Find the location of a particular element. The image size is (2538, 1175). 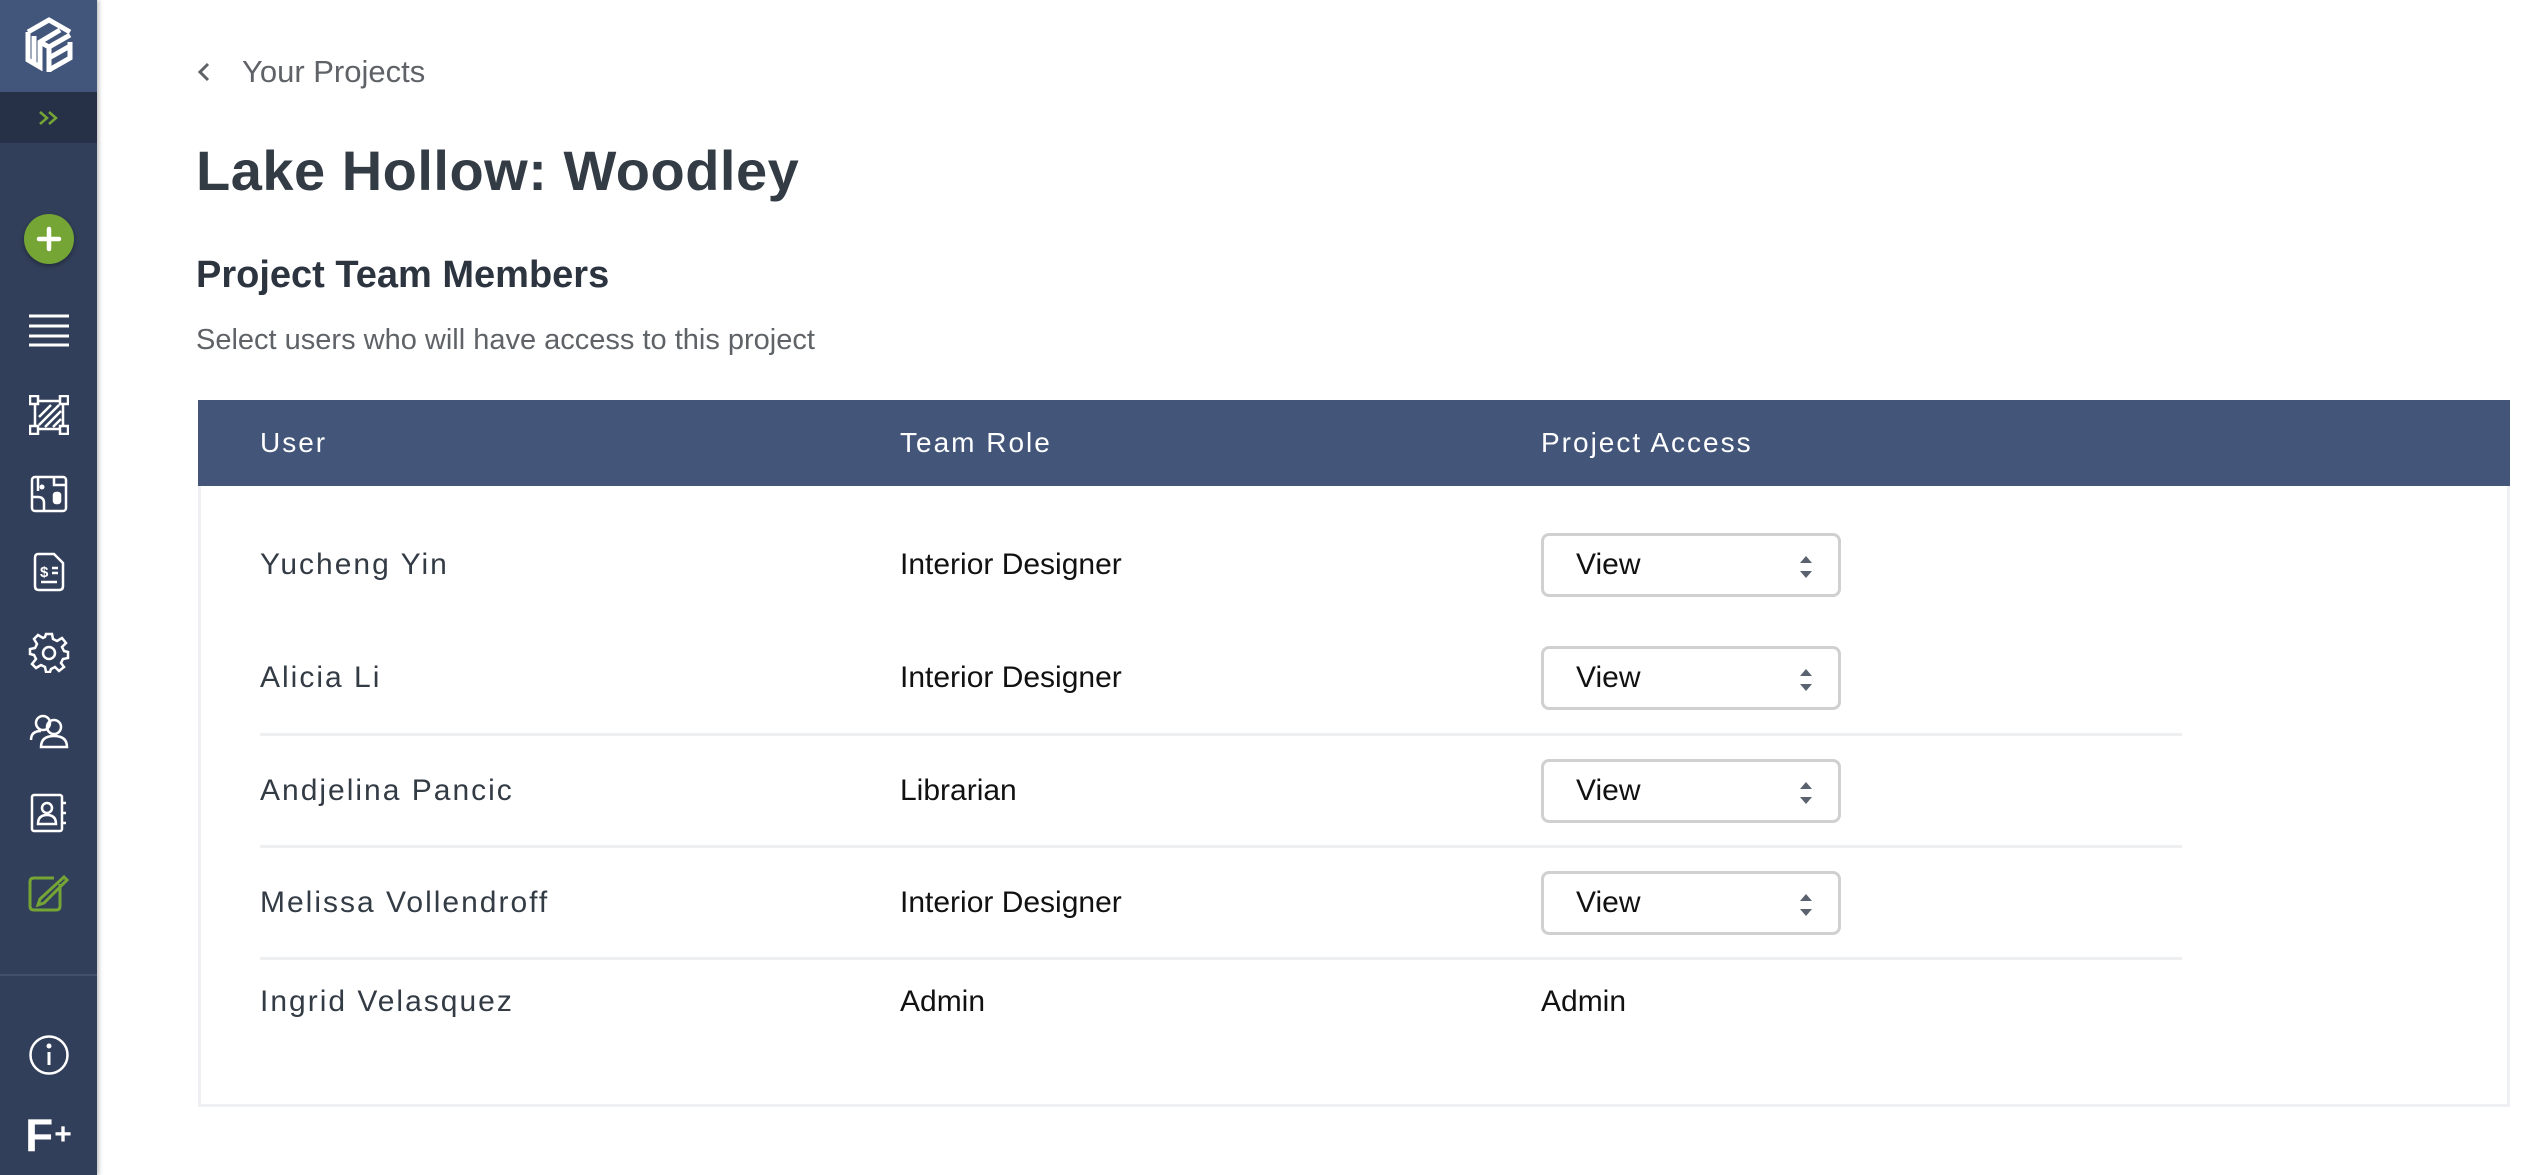

team-role: Librarian is located at coordinates (958, 790).